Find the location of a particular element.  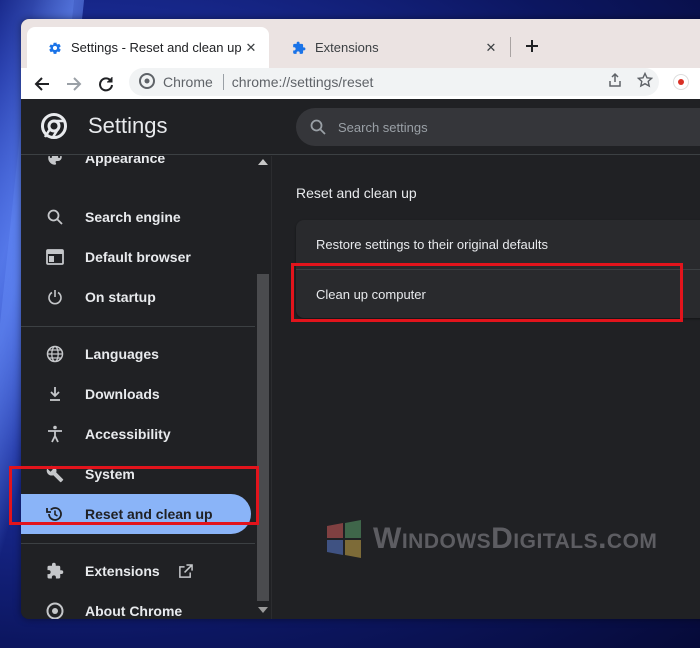

forward-button is located at coordinates (74, 84).